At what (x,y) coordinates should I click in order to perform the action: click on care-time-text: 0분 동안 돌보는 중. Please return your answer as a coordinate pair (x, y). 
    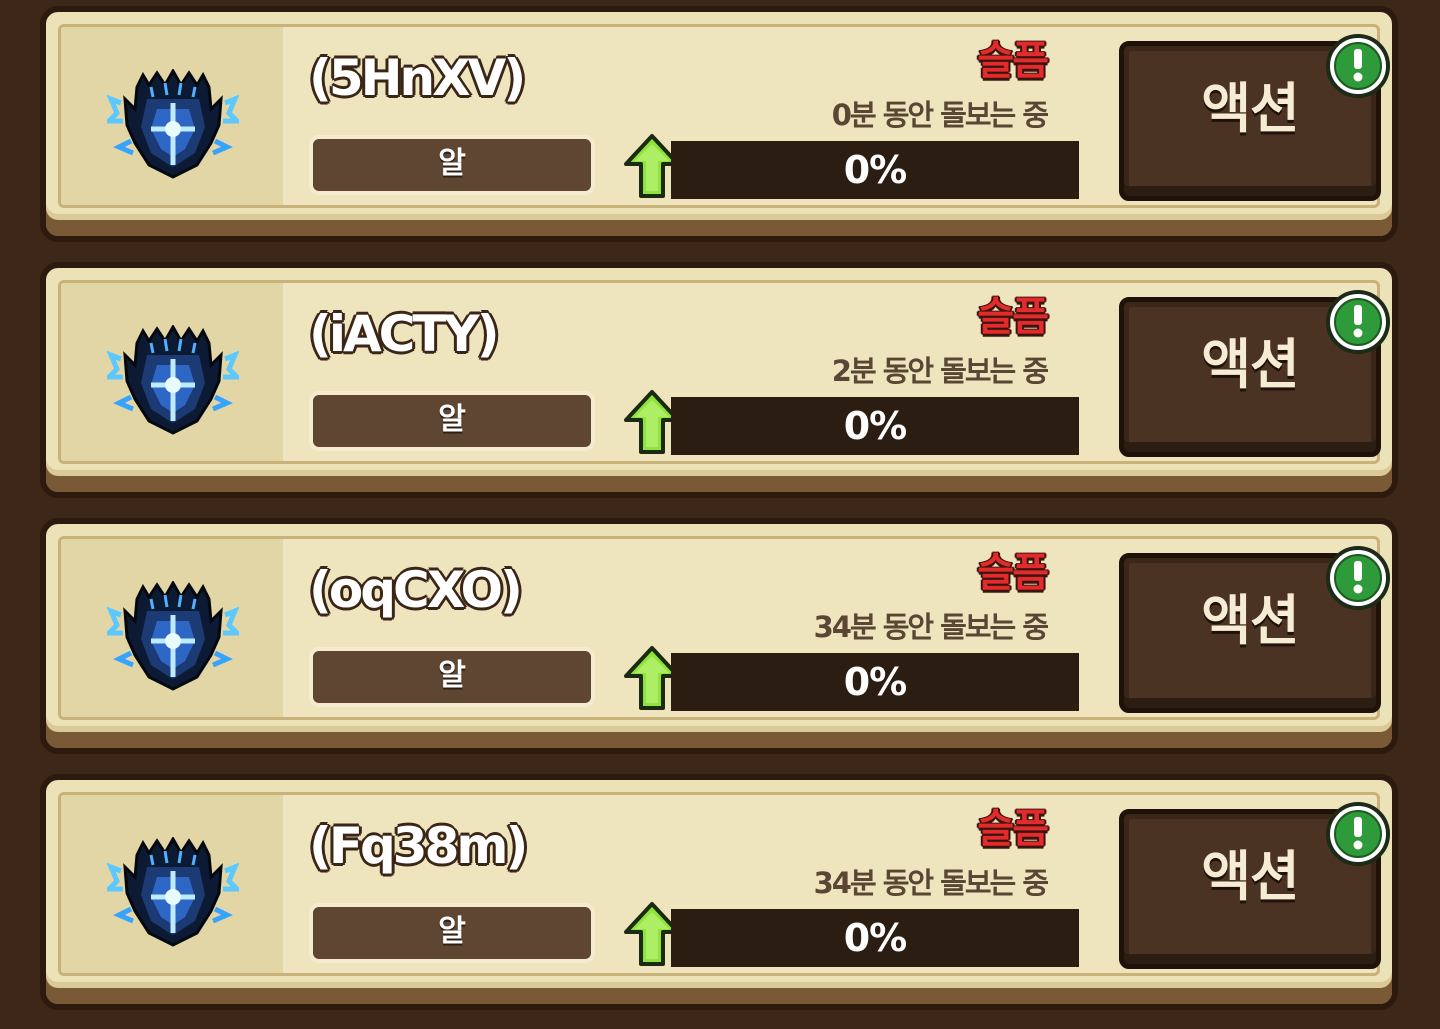
    Looking at the image, I should click on (940, 115).